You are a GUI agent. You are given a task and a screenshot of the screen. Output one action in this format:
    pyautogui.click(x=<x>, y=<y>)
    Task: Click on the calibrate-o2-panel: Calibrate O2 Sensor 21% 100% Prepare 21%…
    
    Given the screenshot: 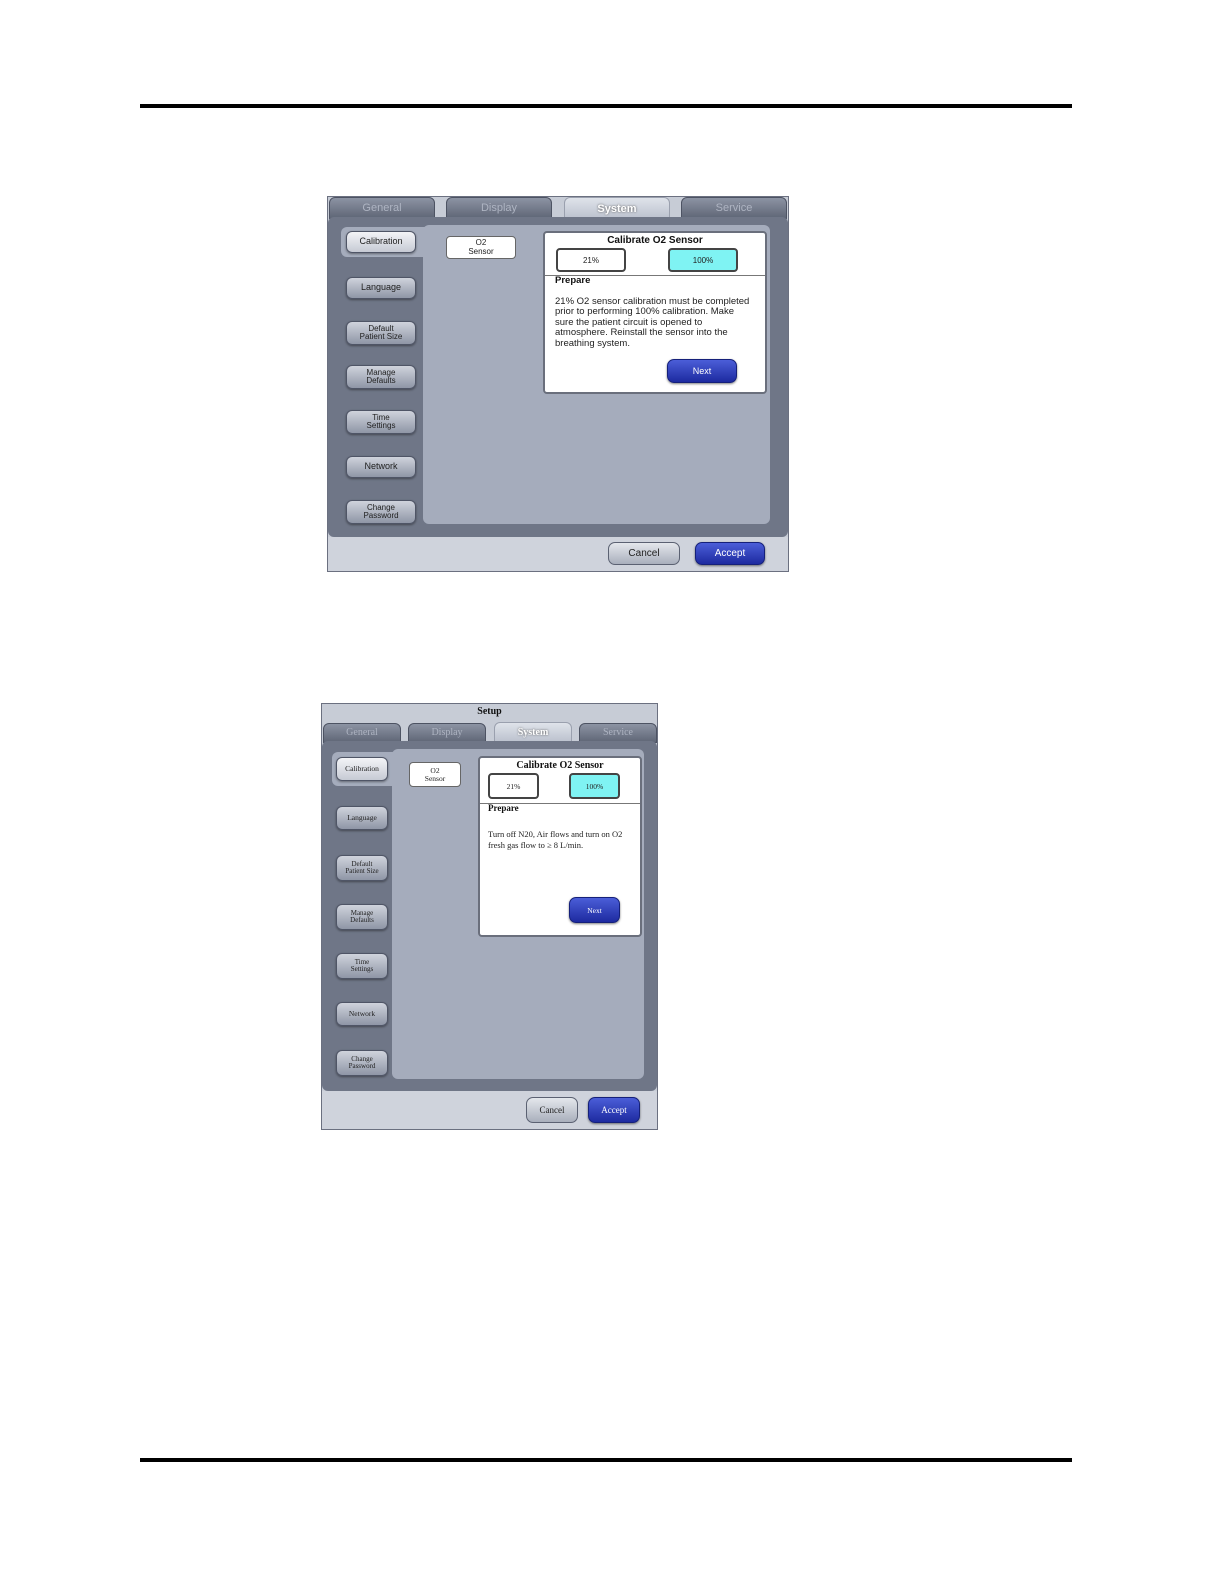 What is the action you would take?
    pyautogui.click(x=655, y=312)
    